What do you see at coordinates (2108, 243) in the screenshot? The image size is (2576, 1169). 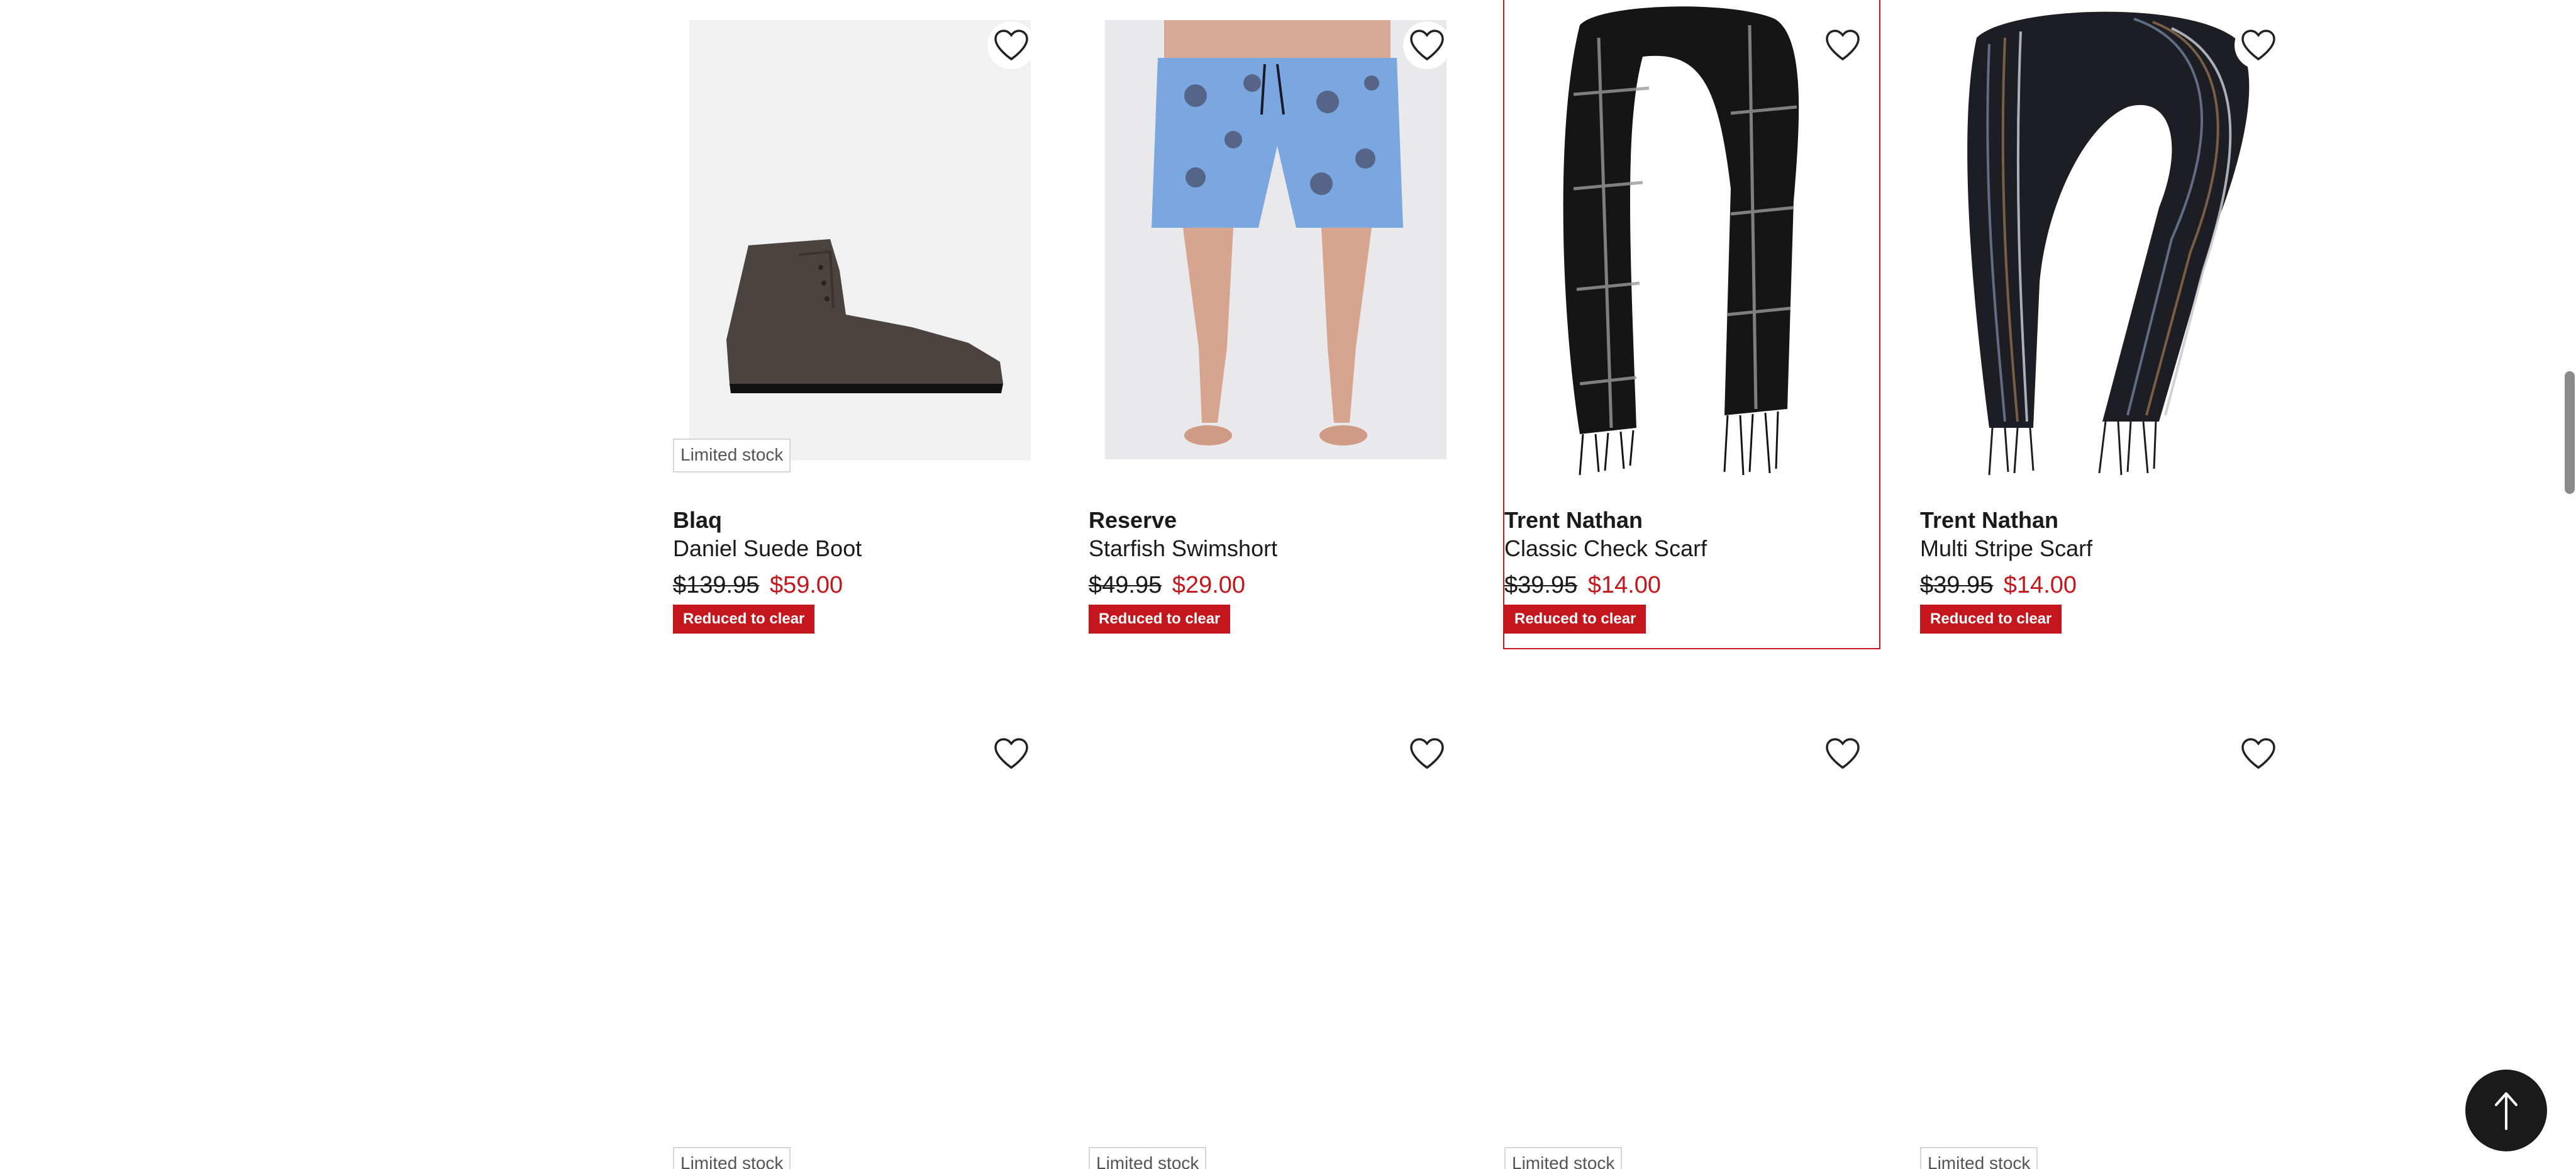 I see `stripe-scarf-image` at bounding box center [2108, 243].